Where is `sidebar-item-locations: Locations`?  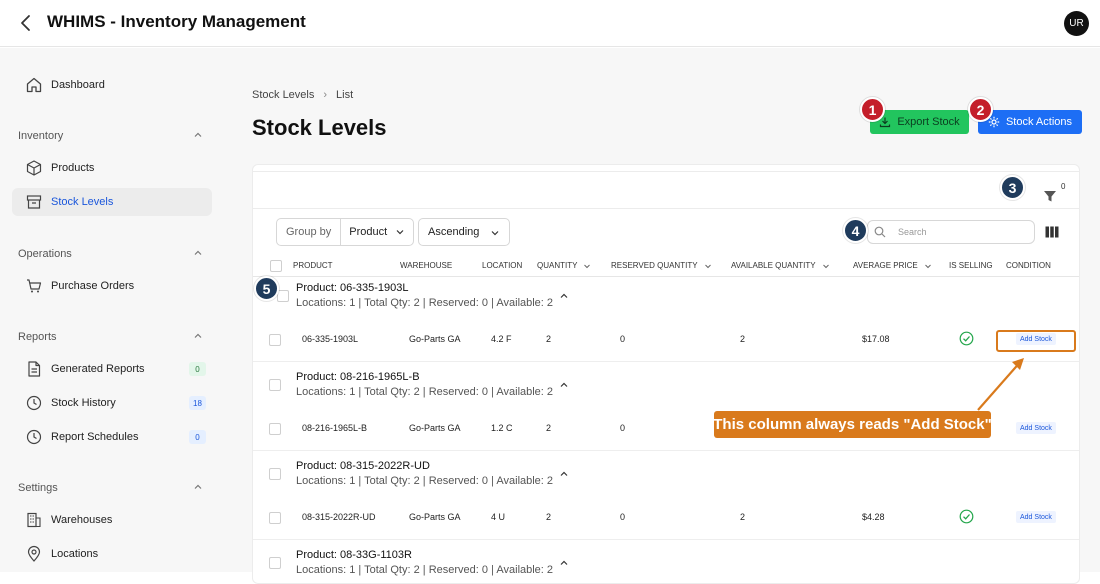
sidebar-item-locations: Locations is located at coordinates (112, 554).